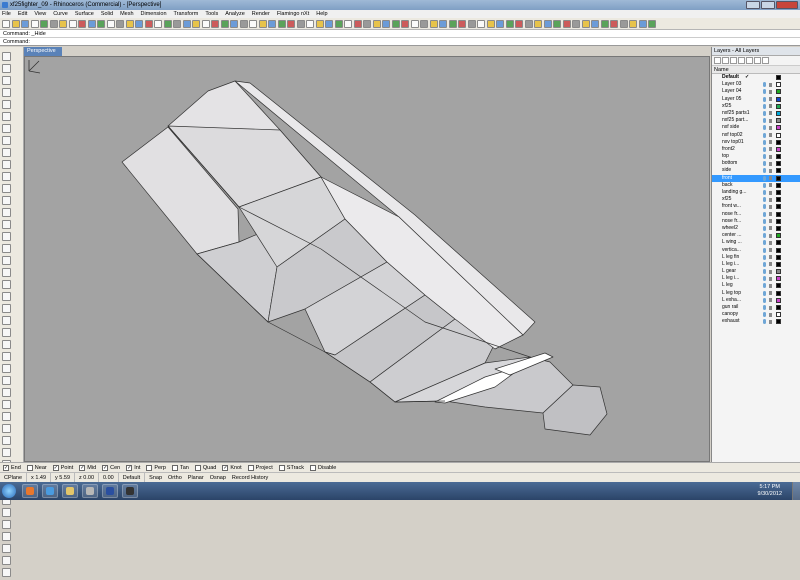 Image resolution: width=800 pixels, height=580 pixels. Describe the element at coordinates (6, 14) in the screenshot. I see `menu-item-file: File` at that location.